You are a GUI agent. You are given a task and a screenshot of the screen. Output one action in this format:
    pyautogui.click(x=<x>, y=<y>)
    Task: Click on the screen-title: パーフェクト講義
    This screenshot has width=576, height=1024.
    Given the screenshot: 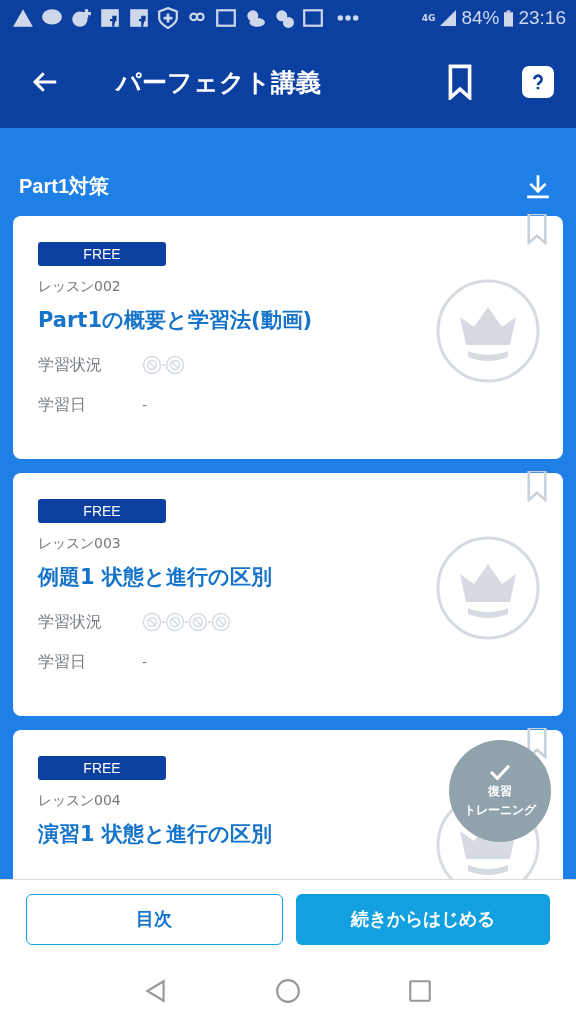 What is the action you would take?
    pyautogui.click(x=219, y=82)
    